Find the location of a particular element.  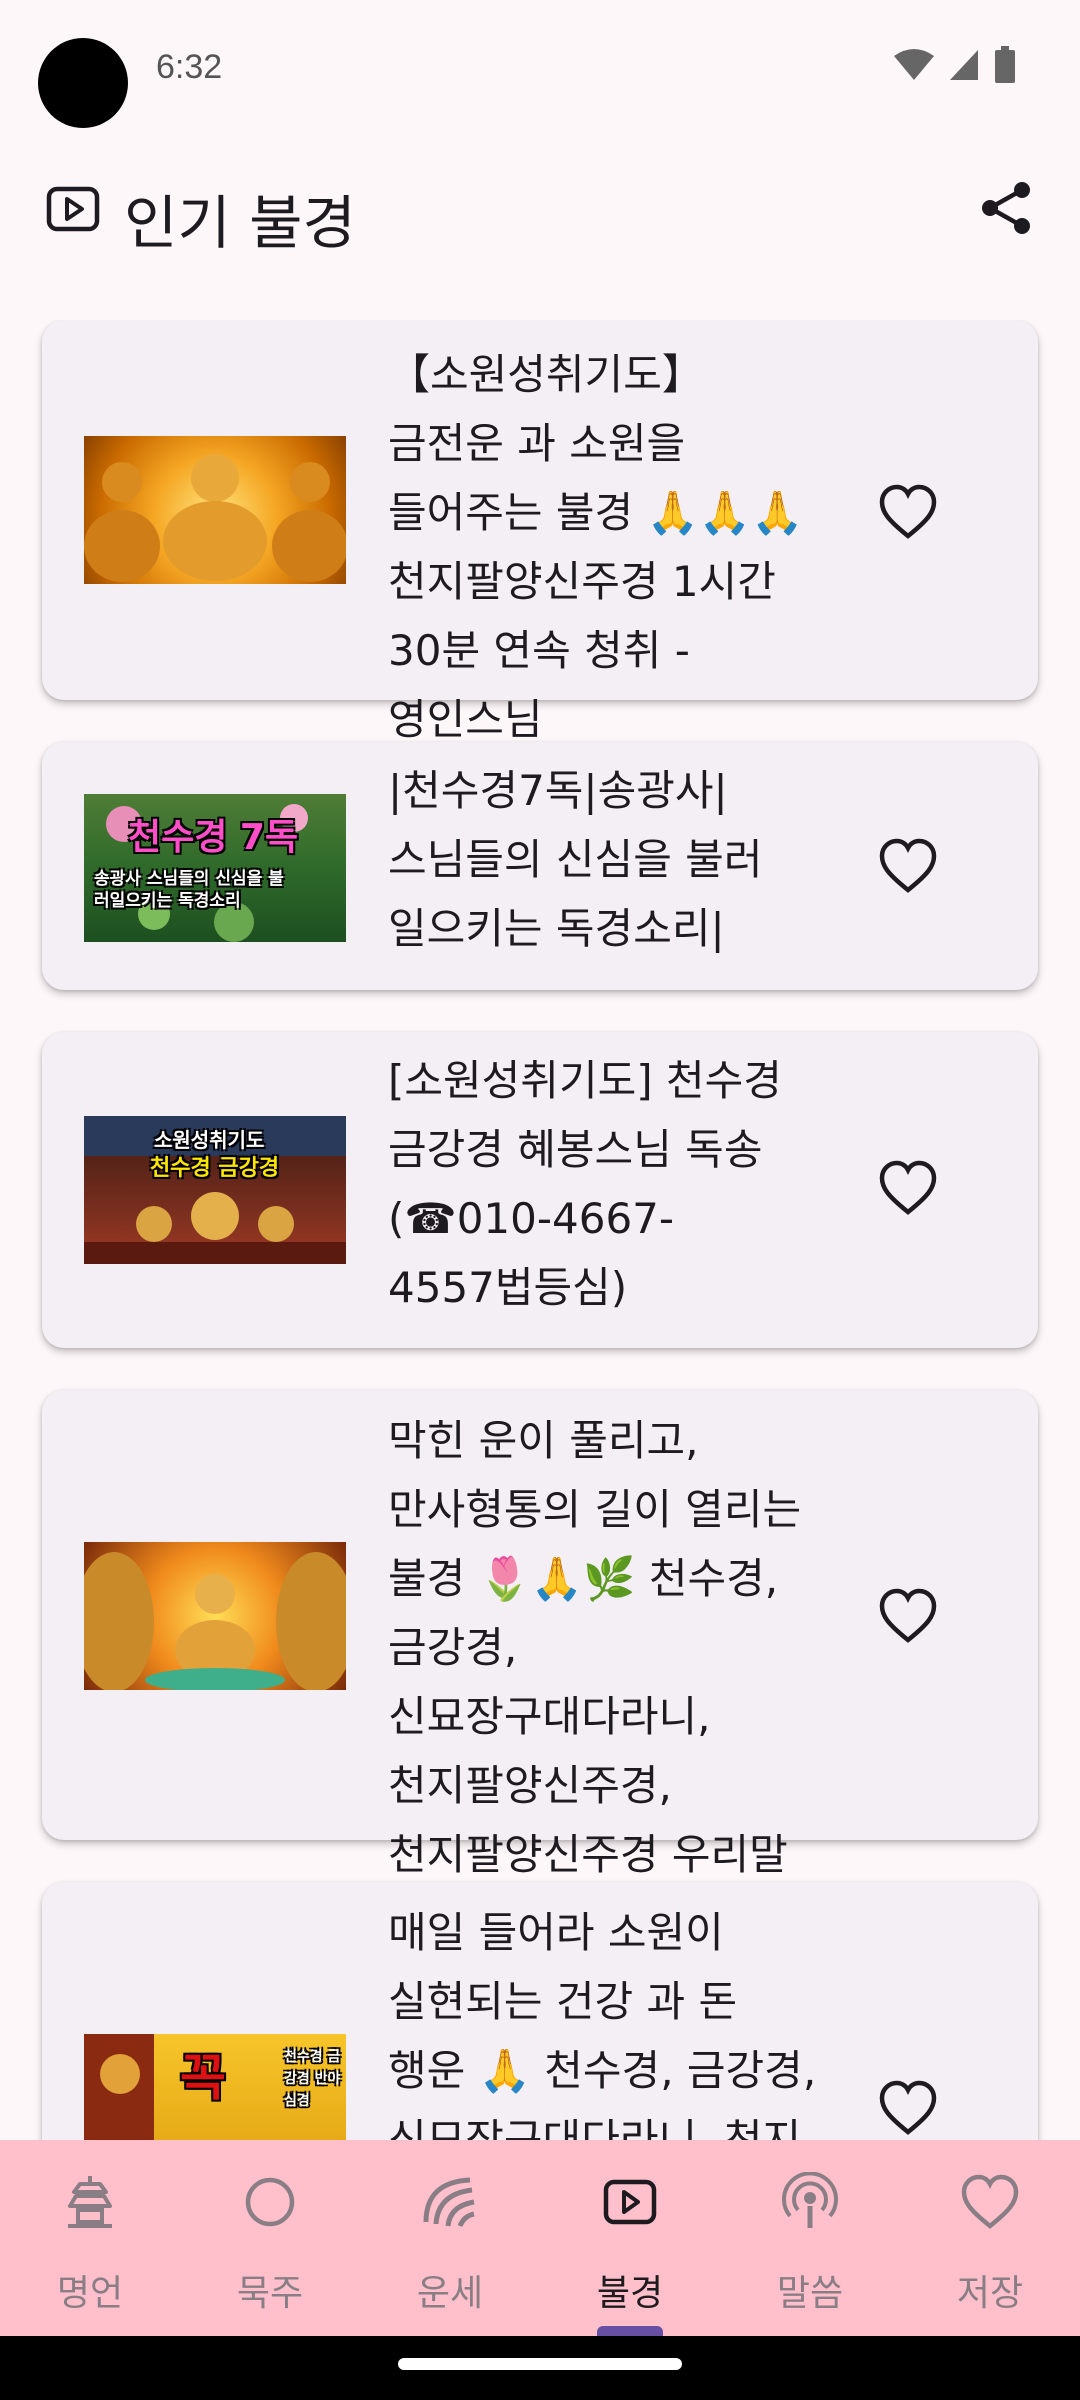

nav-label: 묵주 is located at coordinates (270, 2293).